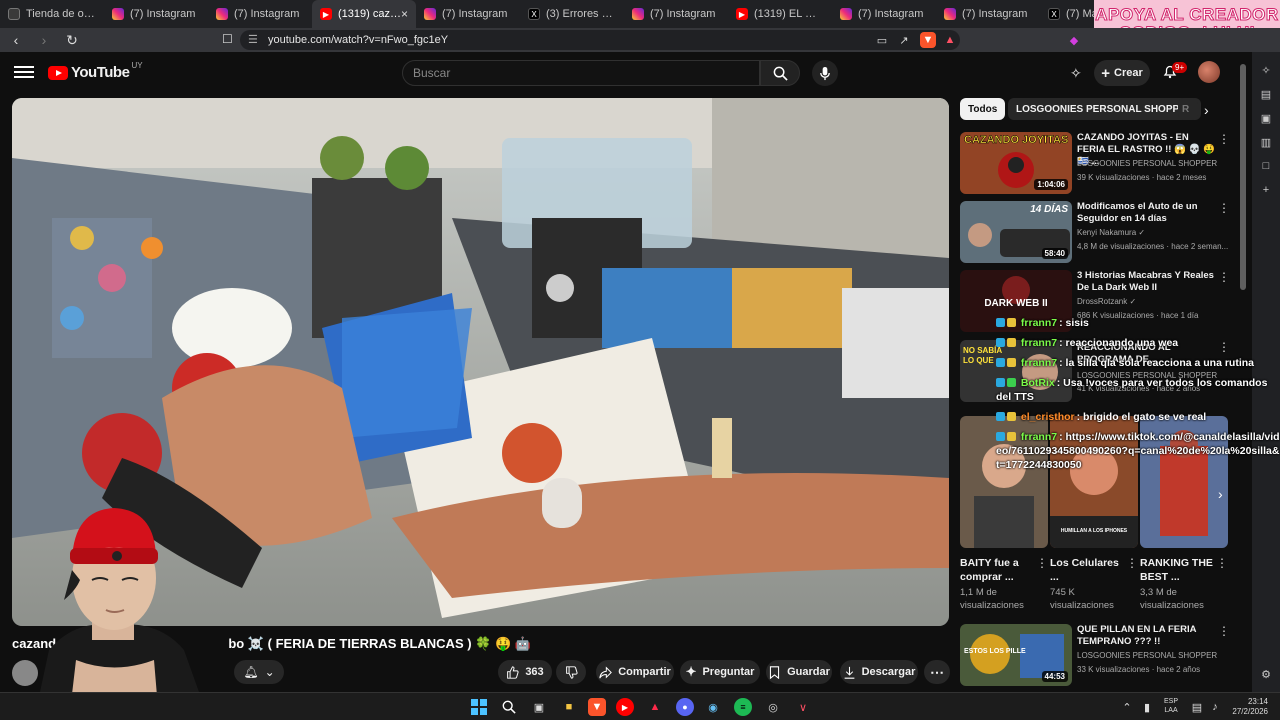  Describe the element at coordinates (937, 672) in the screenshot. I see `more-actions-button: ⋯` at that location.